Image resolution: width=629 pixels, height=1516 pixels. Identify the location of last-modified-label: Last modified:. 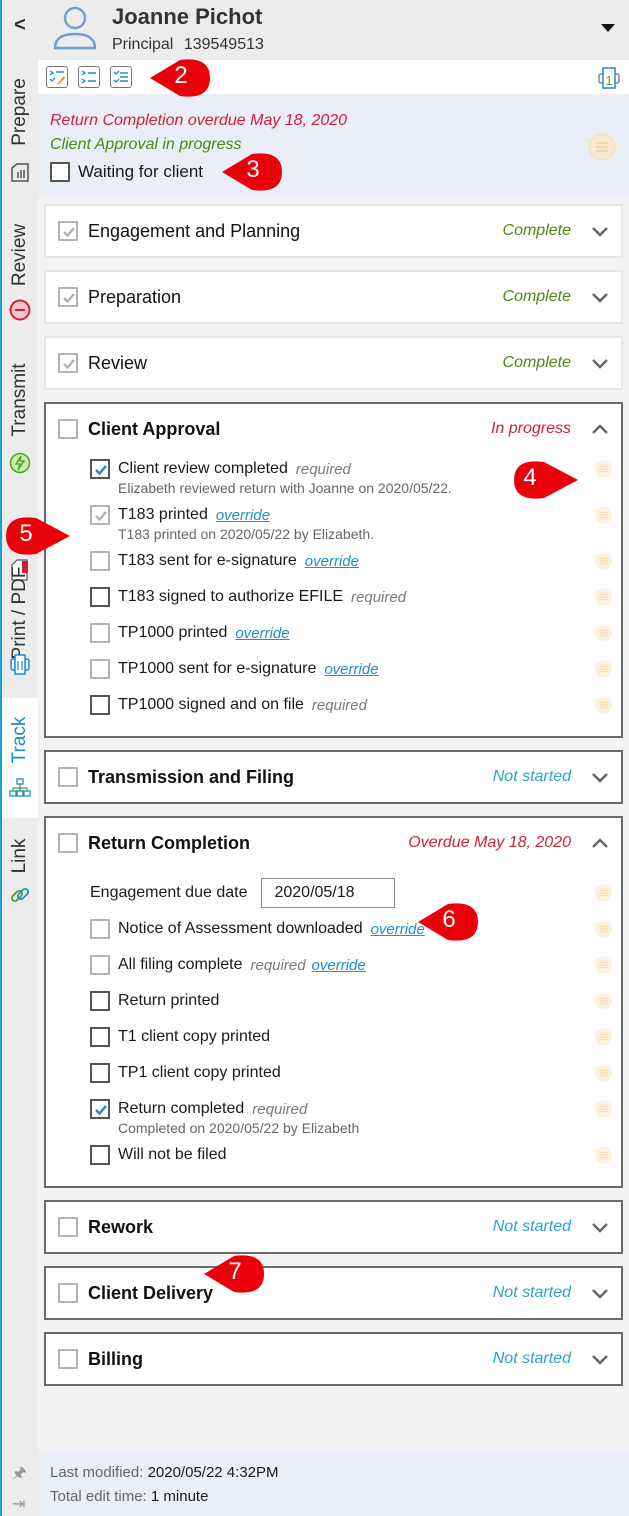
(97, 1472).